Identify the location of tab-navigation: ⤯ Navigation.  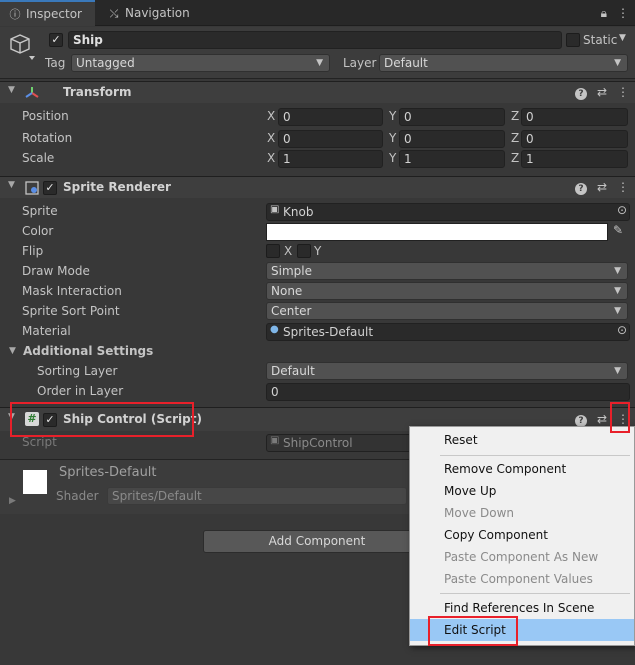
(154, 13).